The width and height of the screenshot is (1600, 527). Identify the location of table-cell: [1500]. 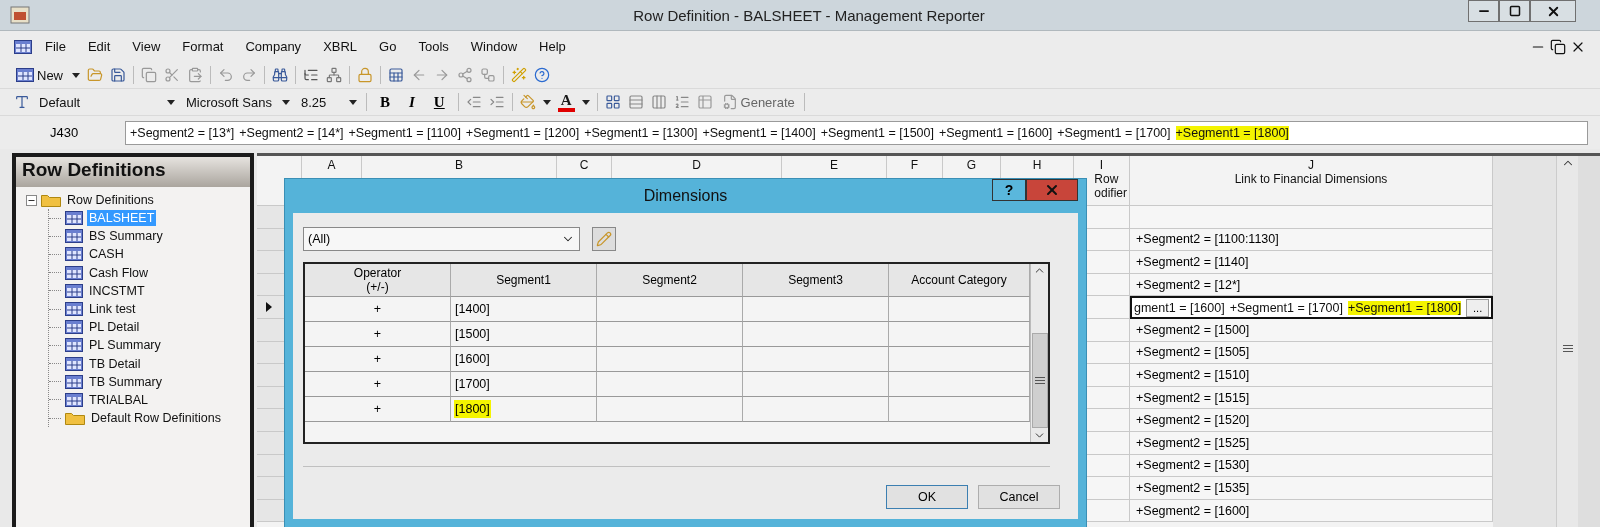
(524, 334).